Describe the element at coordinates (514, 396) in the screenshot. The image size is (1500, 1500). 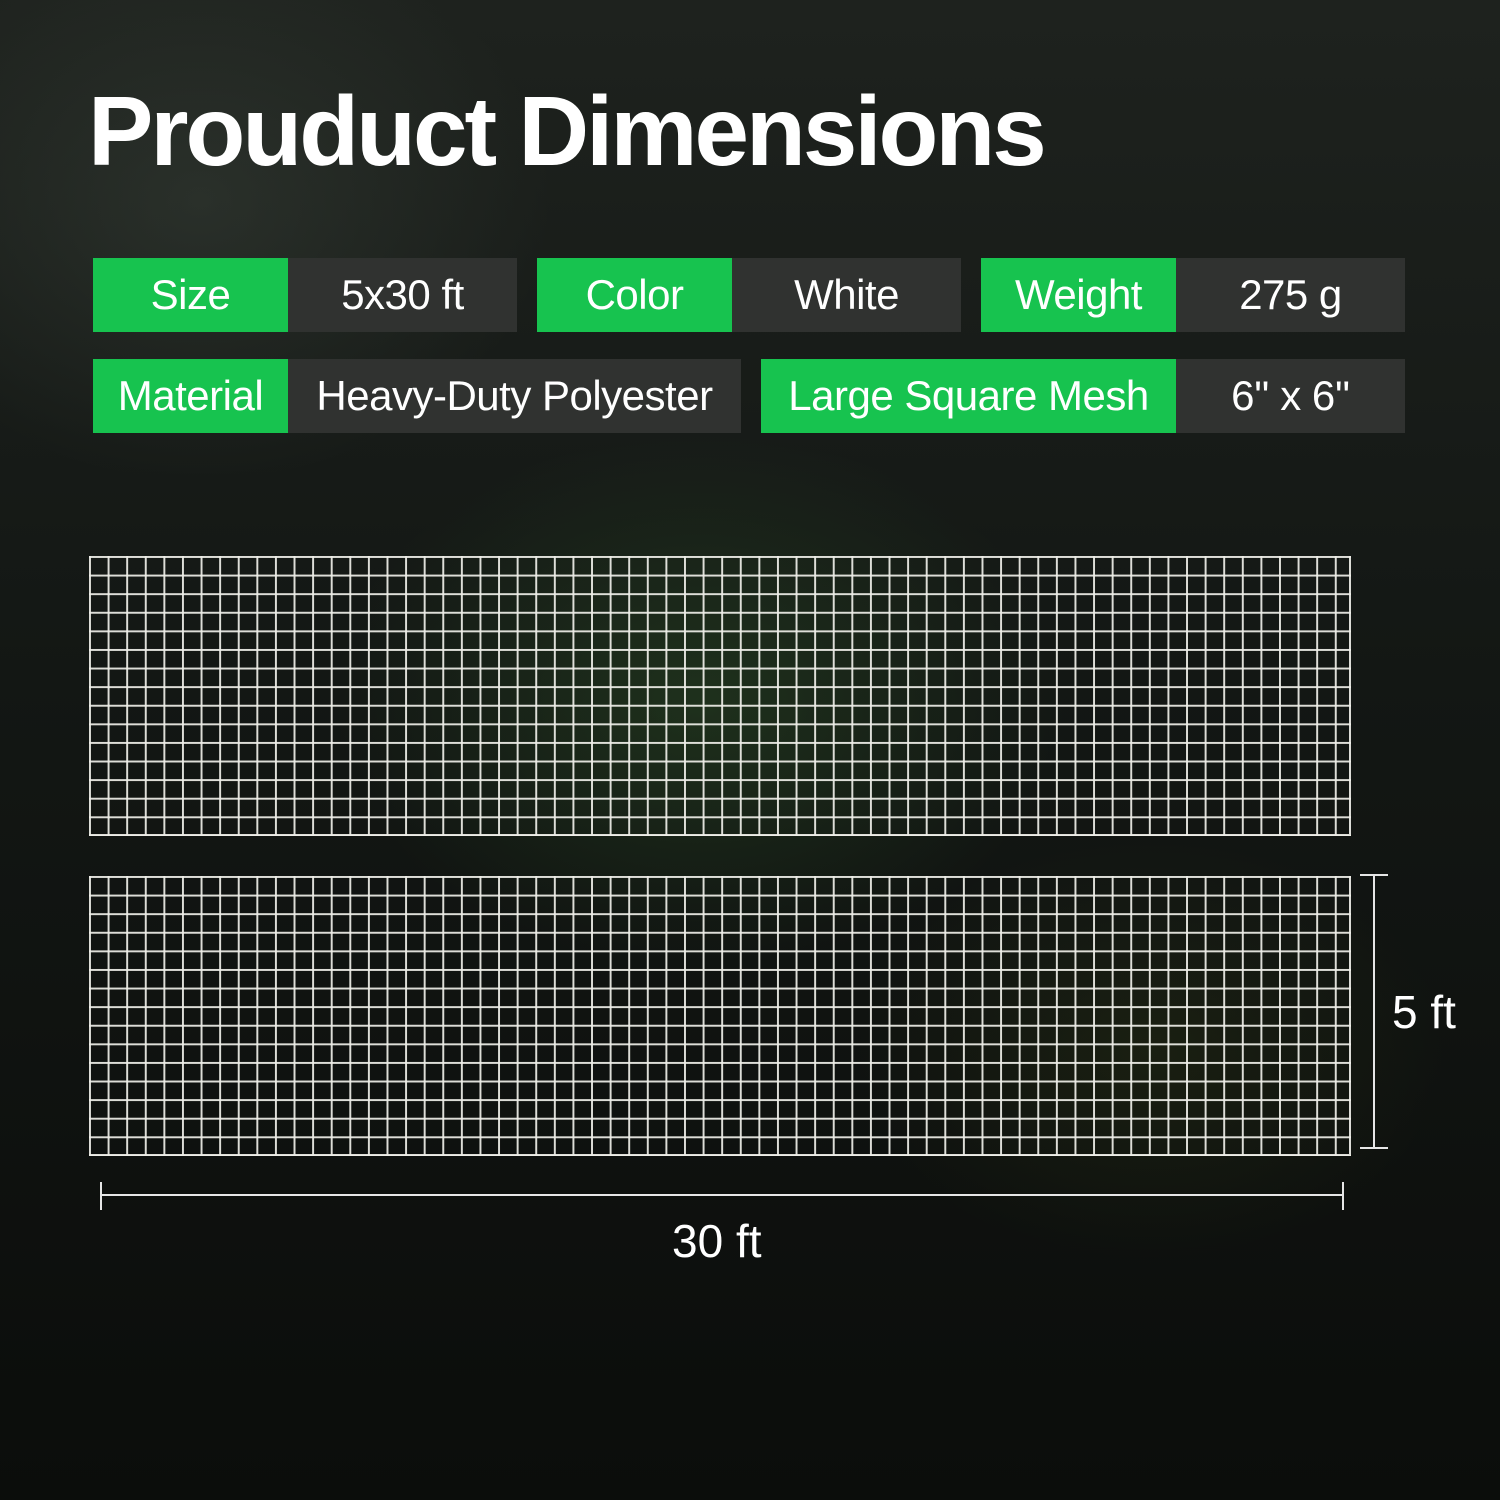
I see `spec-material-value: Heavy-Duty Polyester` at that location.